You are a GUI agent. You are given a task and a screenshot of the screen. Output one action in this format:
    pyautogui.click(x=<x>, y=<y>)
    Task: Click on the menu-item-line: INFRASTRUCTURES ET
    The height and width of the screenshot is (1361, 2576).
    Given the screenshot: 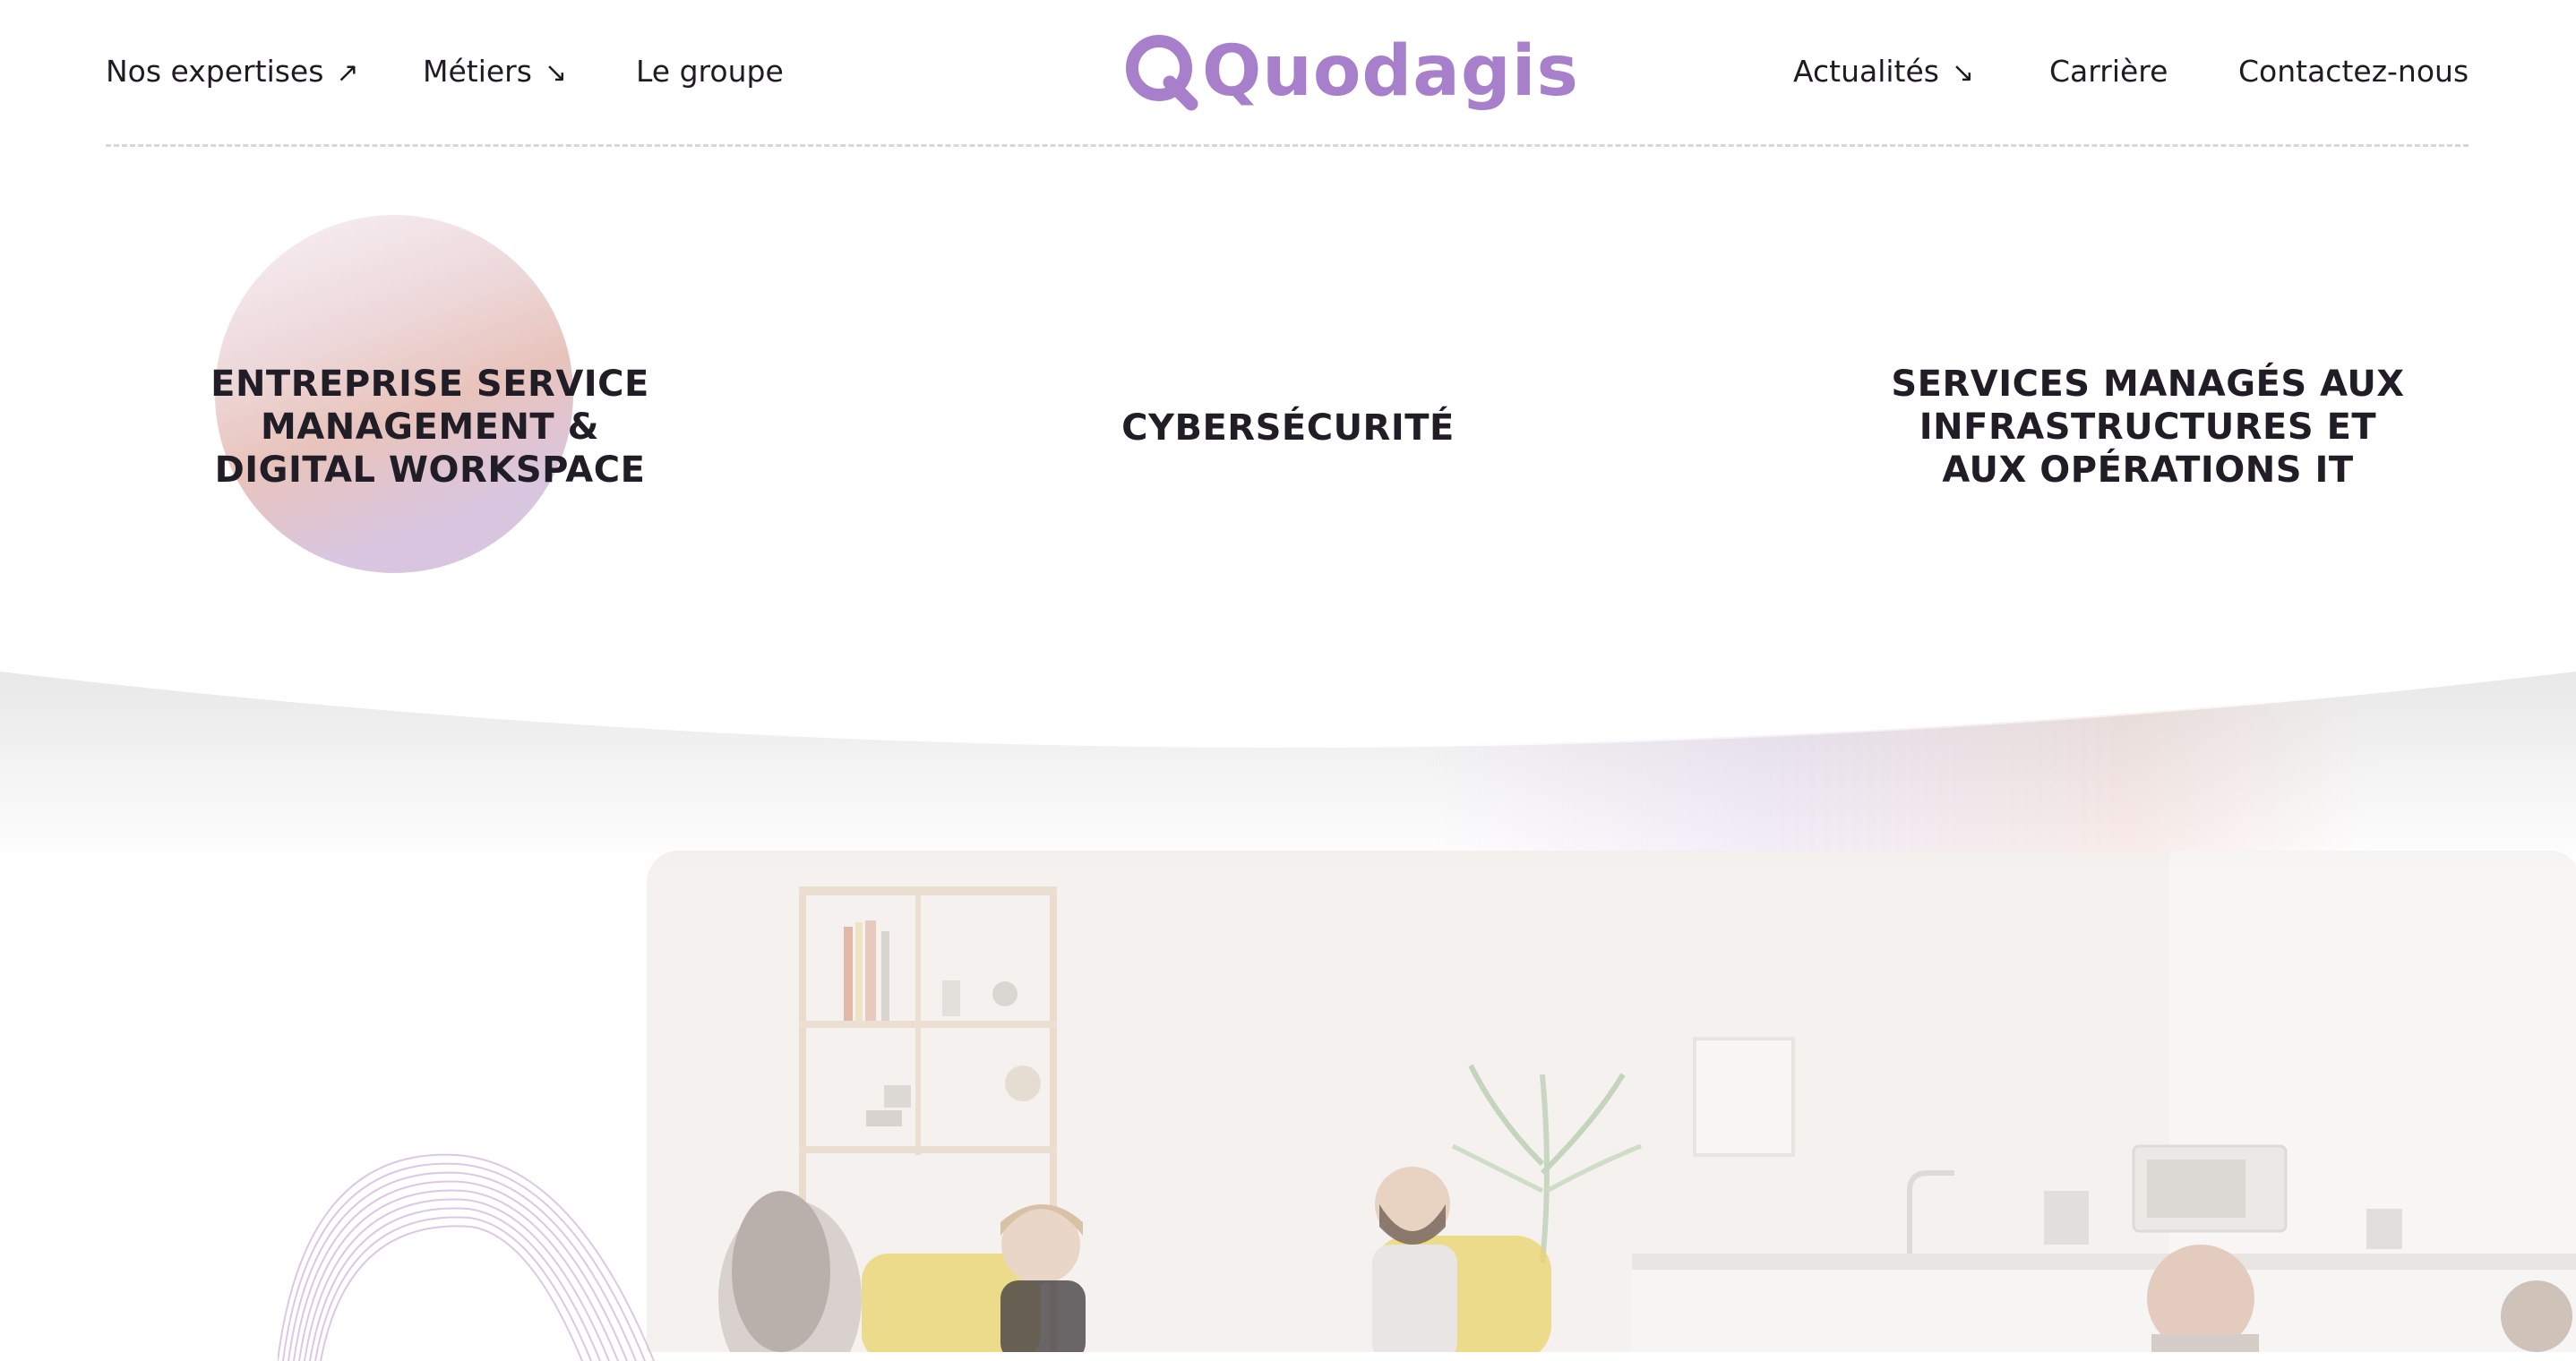 What is the action you would take?
    pyautogui.click(x=2148, y=428)
    